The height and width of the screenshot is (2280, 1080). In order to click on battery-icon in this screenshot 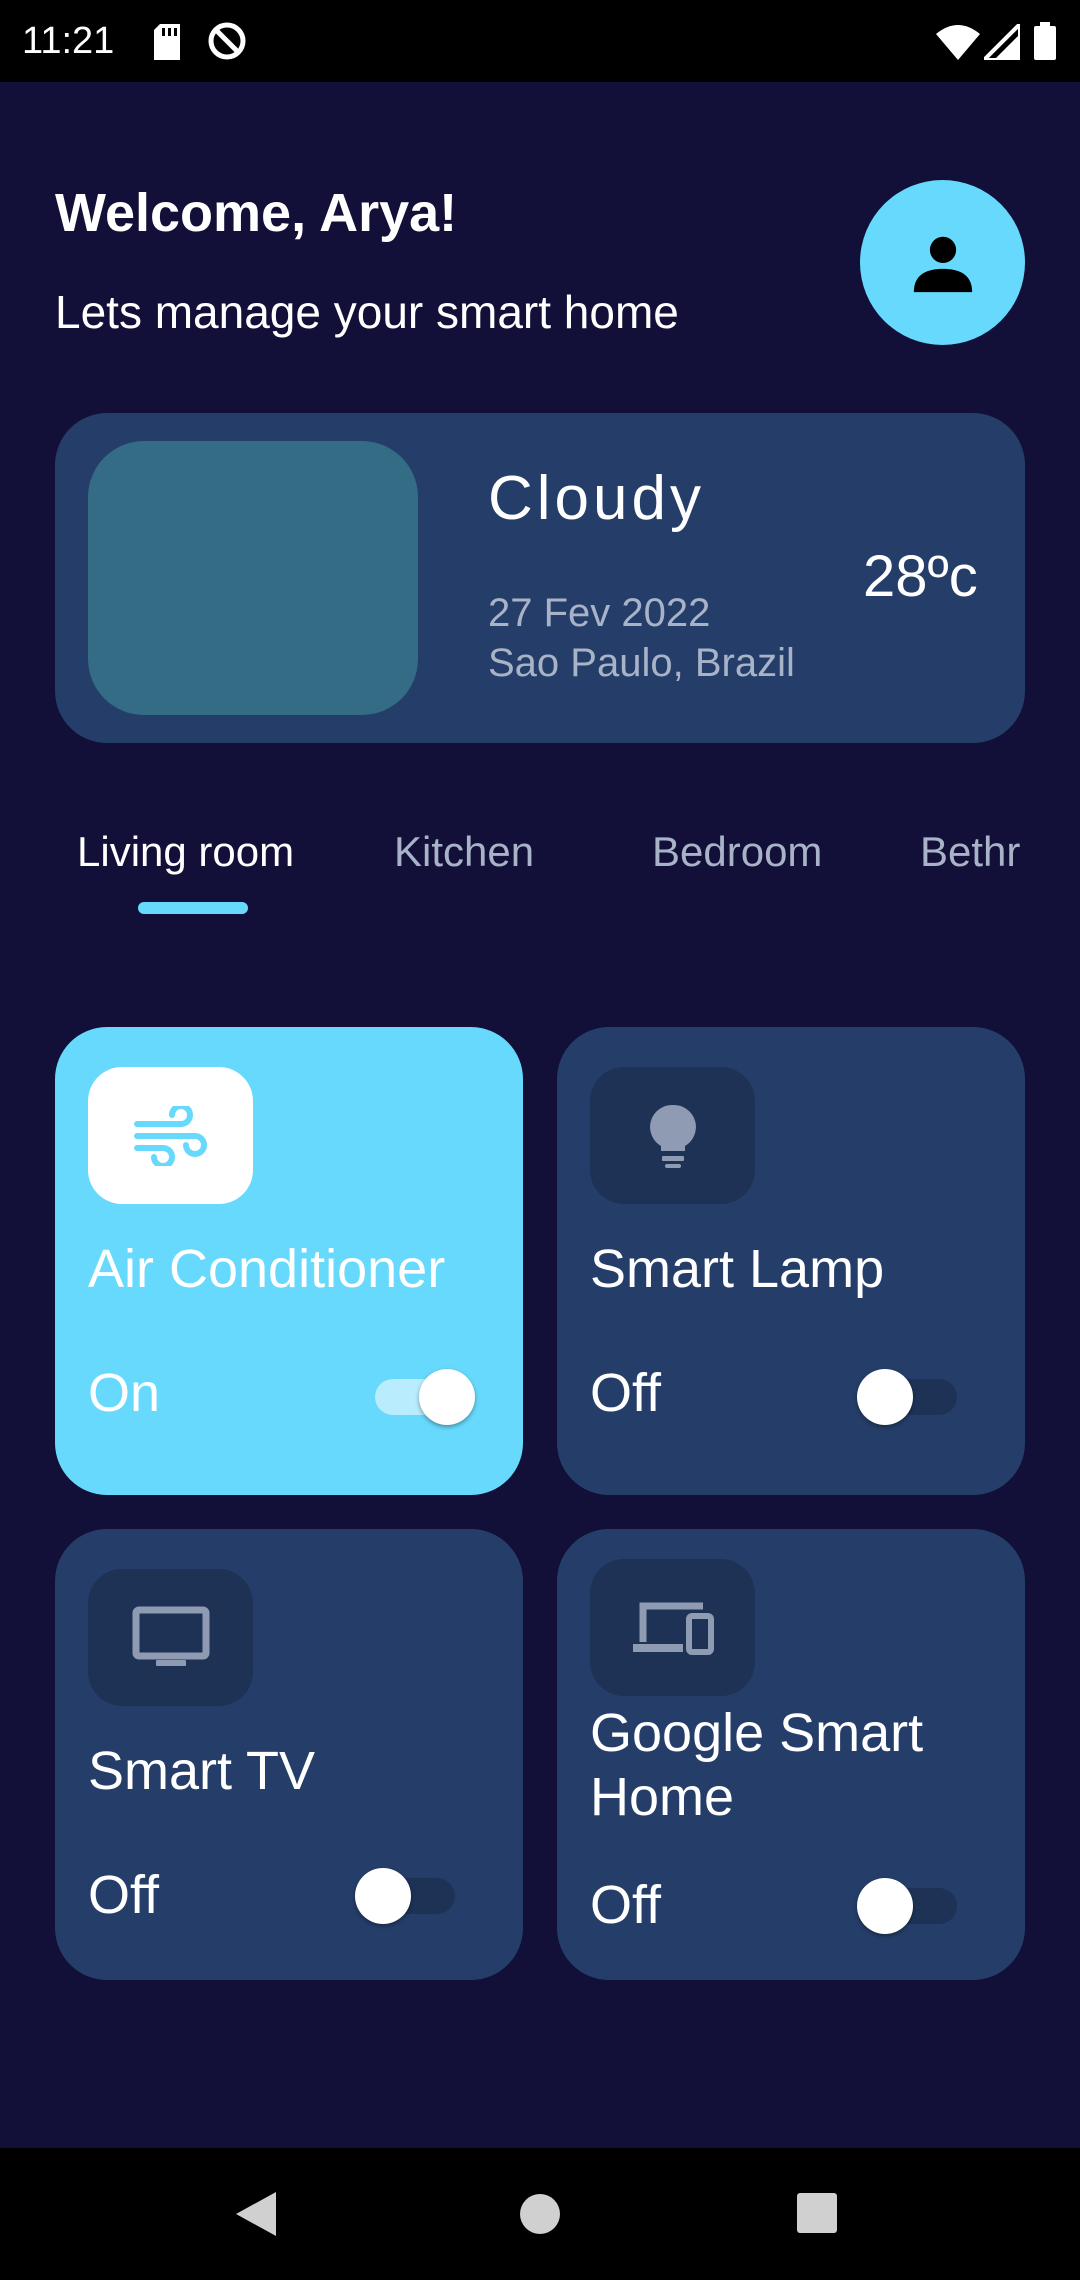, I will do `click(1045, 43)`.